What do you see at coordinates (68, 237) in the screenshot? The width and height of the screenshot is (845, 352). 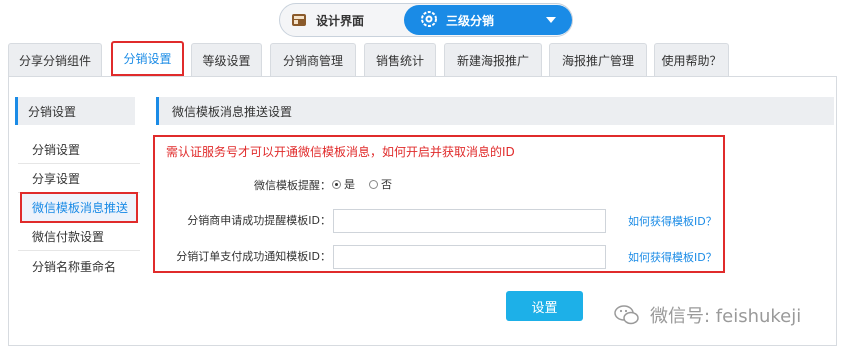 I see `sidebar-item-label: 微信付款设置` at bounding box center [68, 237].